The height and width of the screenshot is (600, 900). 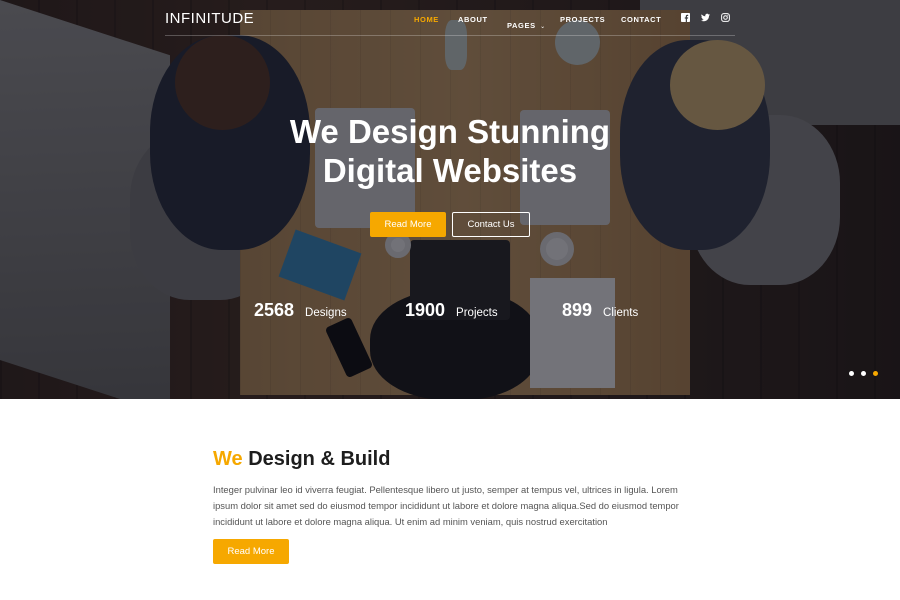 I want to click on stat-designs-value: 2568, so click(x=274, y=310).